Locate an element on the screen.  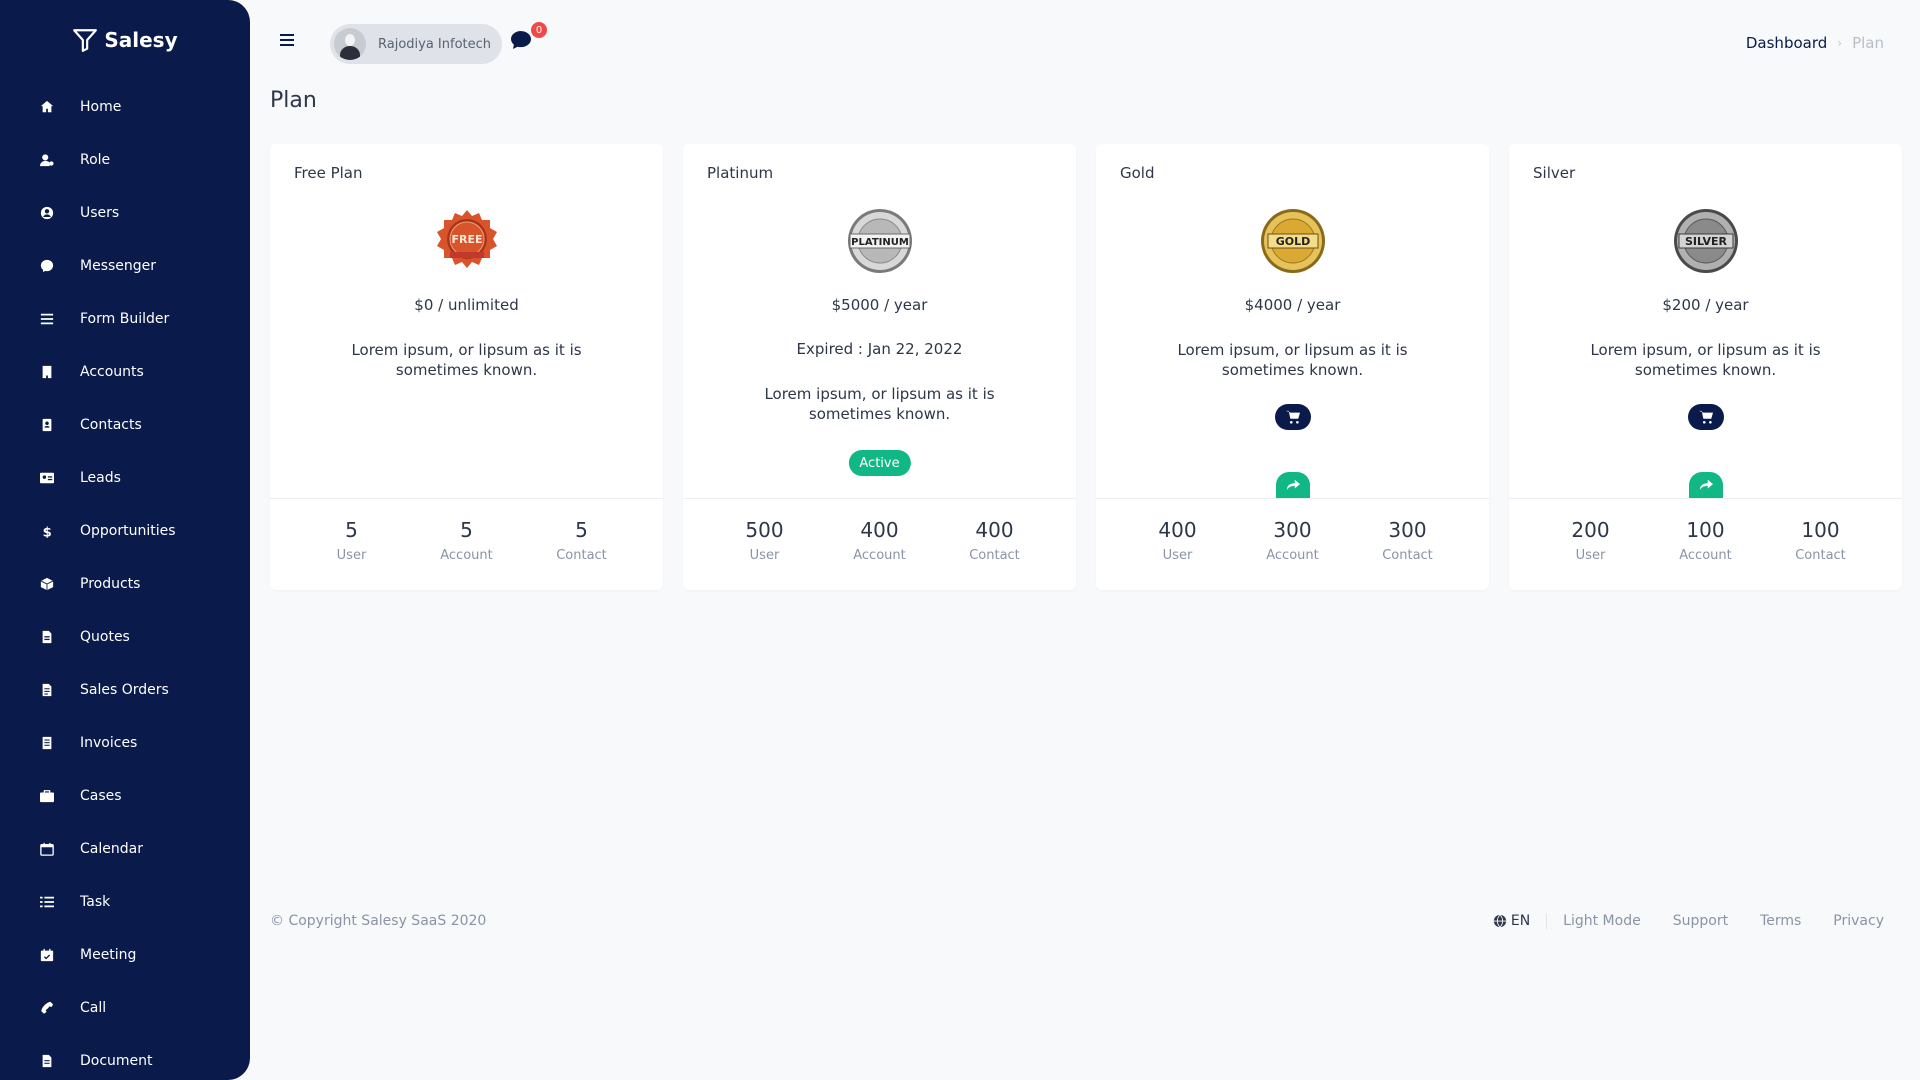
user-name: Rajodiya Infotech is located at coordinates (435, 44).